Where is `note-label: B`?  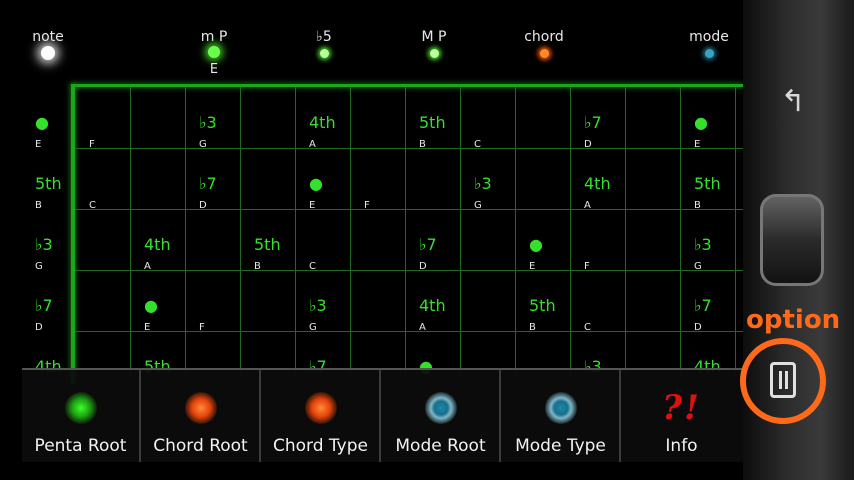
note-label: B is located at coordinates (697, 205).